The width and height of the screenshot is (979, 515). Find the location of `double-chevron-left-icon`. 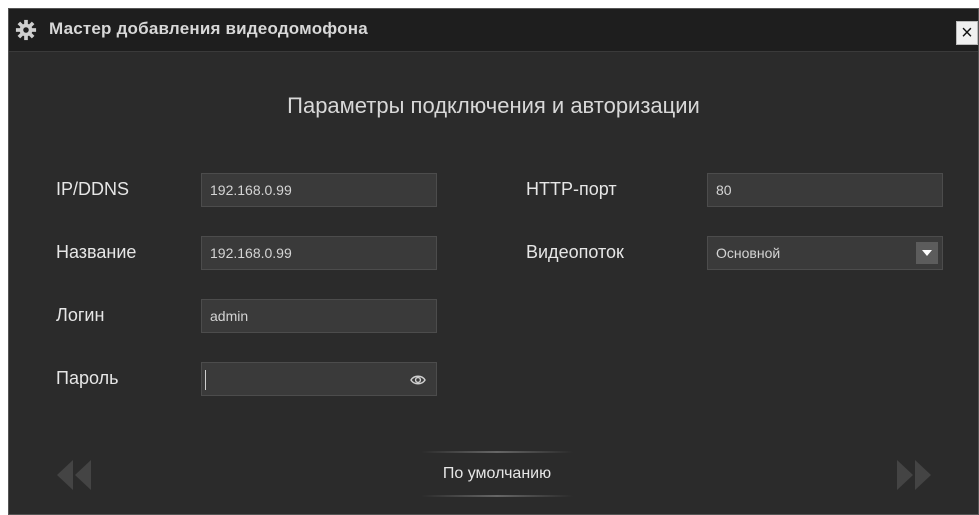

double-chevron-left-icon is located at coordinates (74, 475).